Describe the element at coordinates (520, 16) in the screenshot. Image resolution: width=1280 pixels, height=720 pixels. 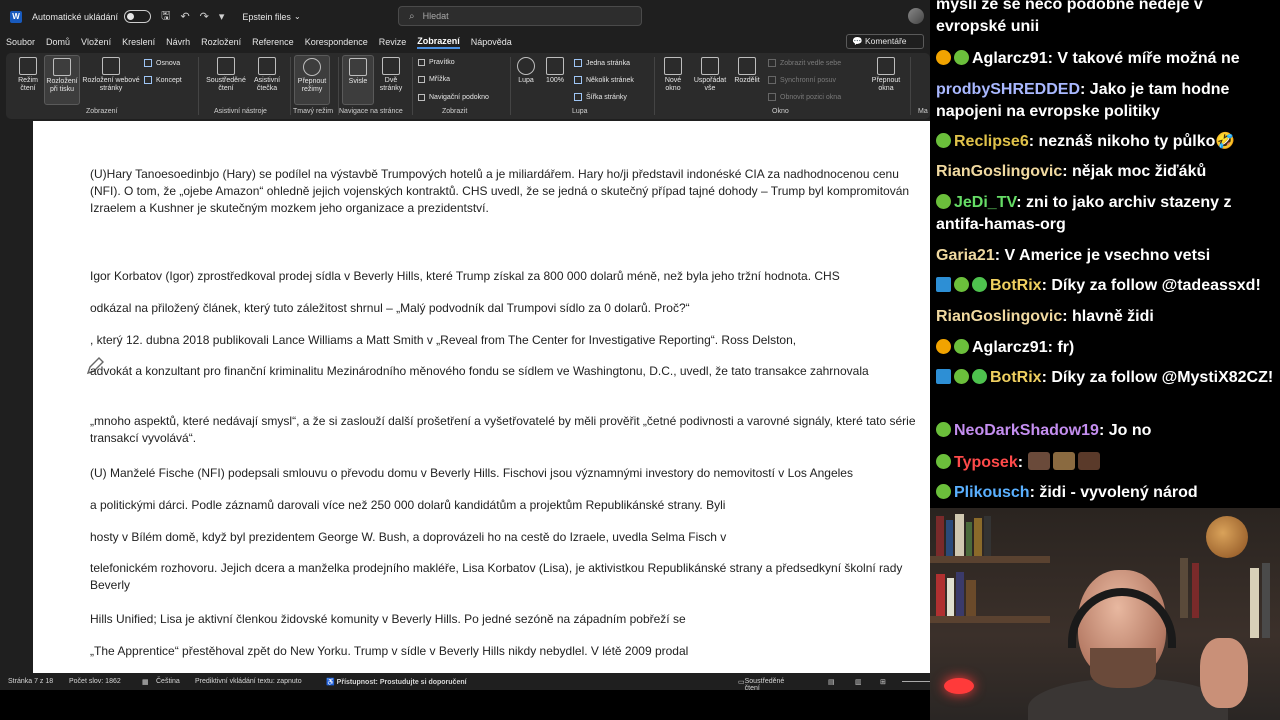
I see `search-input: ⌕ Hledat` at that location.